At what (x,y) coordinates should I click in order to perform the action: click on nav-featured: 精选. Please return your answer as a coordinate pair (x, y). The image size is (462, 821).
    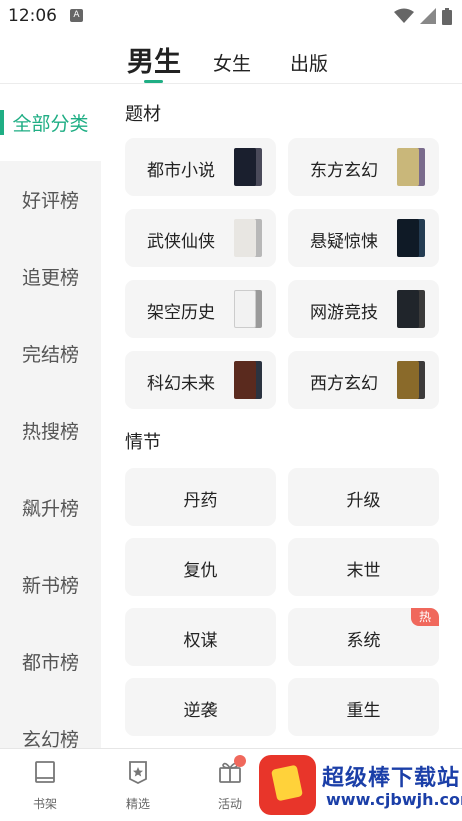
    Looking at the image, I should click on (138, 785).